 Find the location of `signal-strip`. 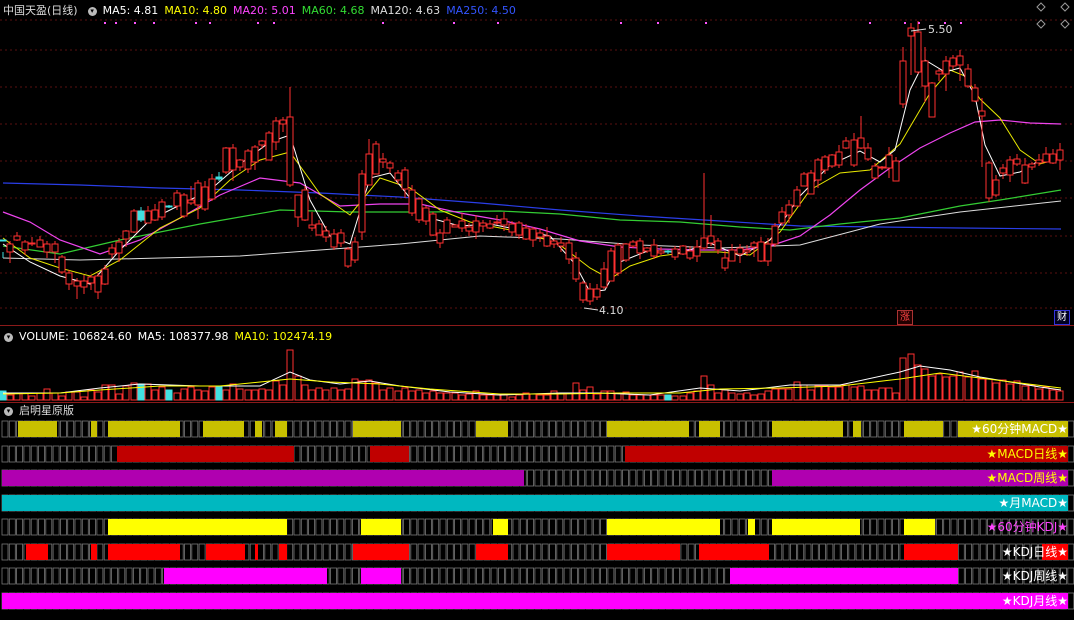

signal-strip is located at coordinates (537, 601).